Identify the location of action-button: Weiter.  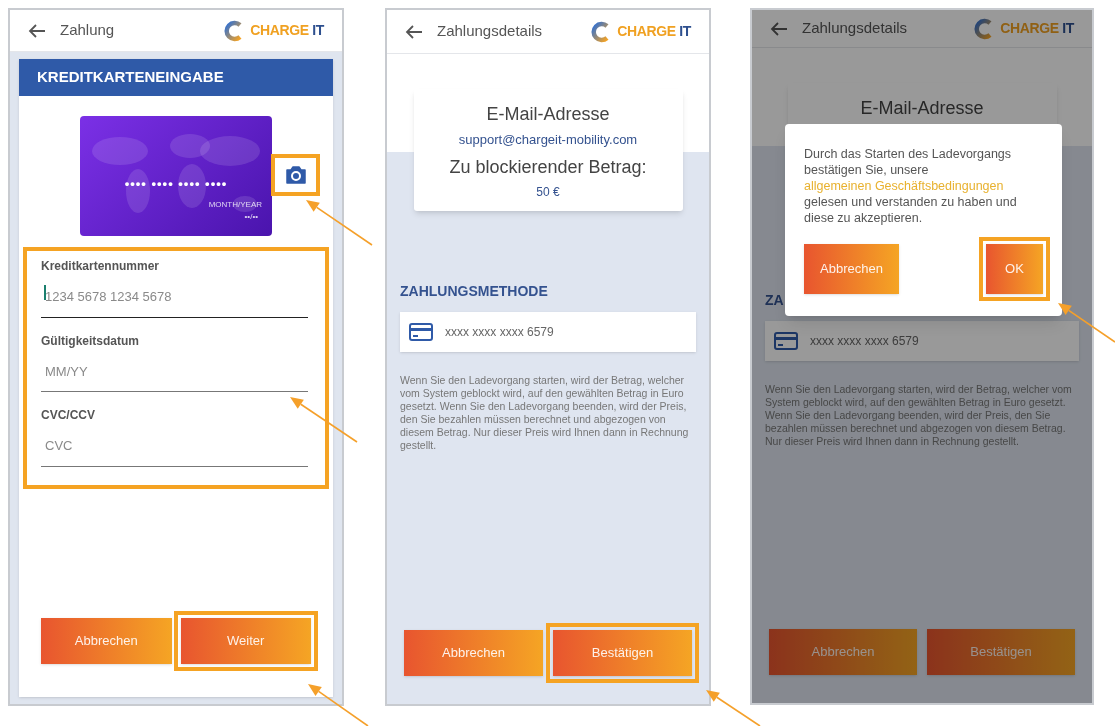
(245, 641).